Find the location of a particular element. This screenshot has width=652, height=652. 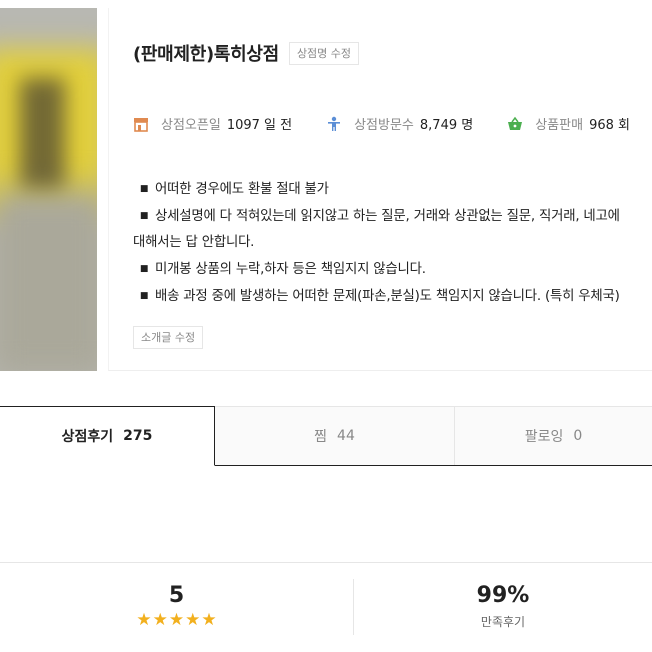

shop-title-row: (판매제한)톡히상점 상점명 수정 is located at coordinates (246, 53).